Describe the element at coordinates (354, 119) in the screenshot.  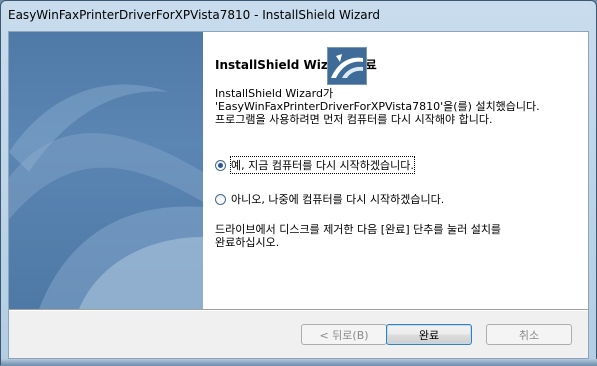
I see `message-line-3: 프로그램을 사용하려면 먼저 컴퓨터를 다시 시작해야 합니다.` at that location.